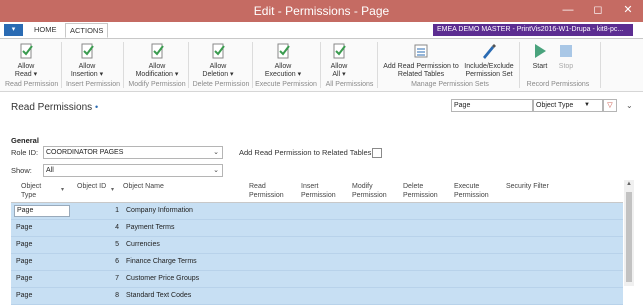  What do you see at coordinates (157, 74) in the screenshot?
I see `ribbon-button-sublabel: Modification ▾` at bounding box center [157, 74].